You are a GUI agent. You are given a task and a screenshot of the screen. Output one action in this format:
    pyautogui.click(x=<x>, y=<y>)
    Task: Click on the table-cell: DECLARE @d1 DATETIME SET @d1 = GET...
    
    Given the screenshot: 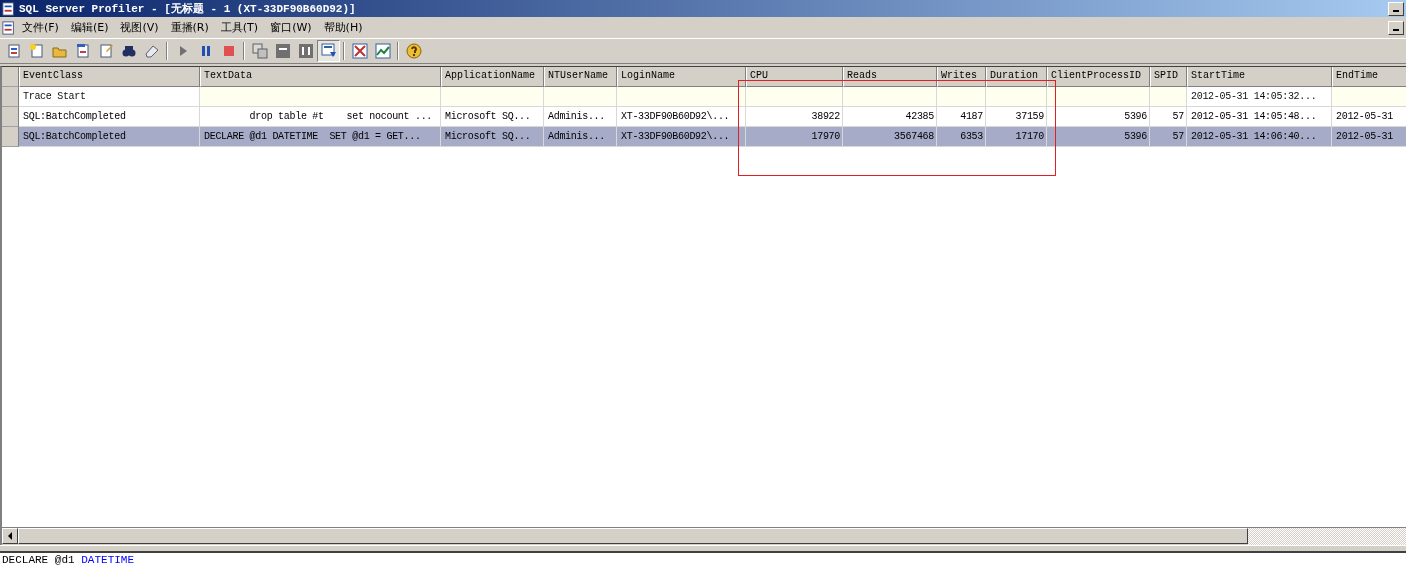 What is the action you would take?
    pyautogui.click(x=320, y=137)
    